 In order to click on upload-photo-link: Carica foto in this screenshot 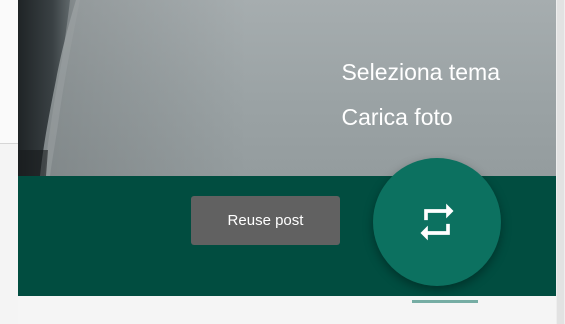, I will do `click(420, 117)`.